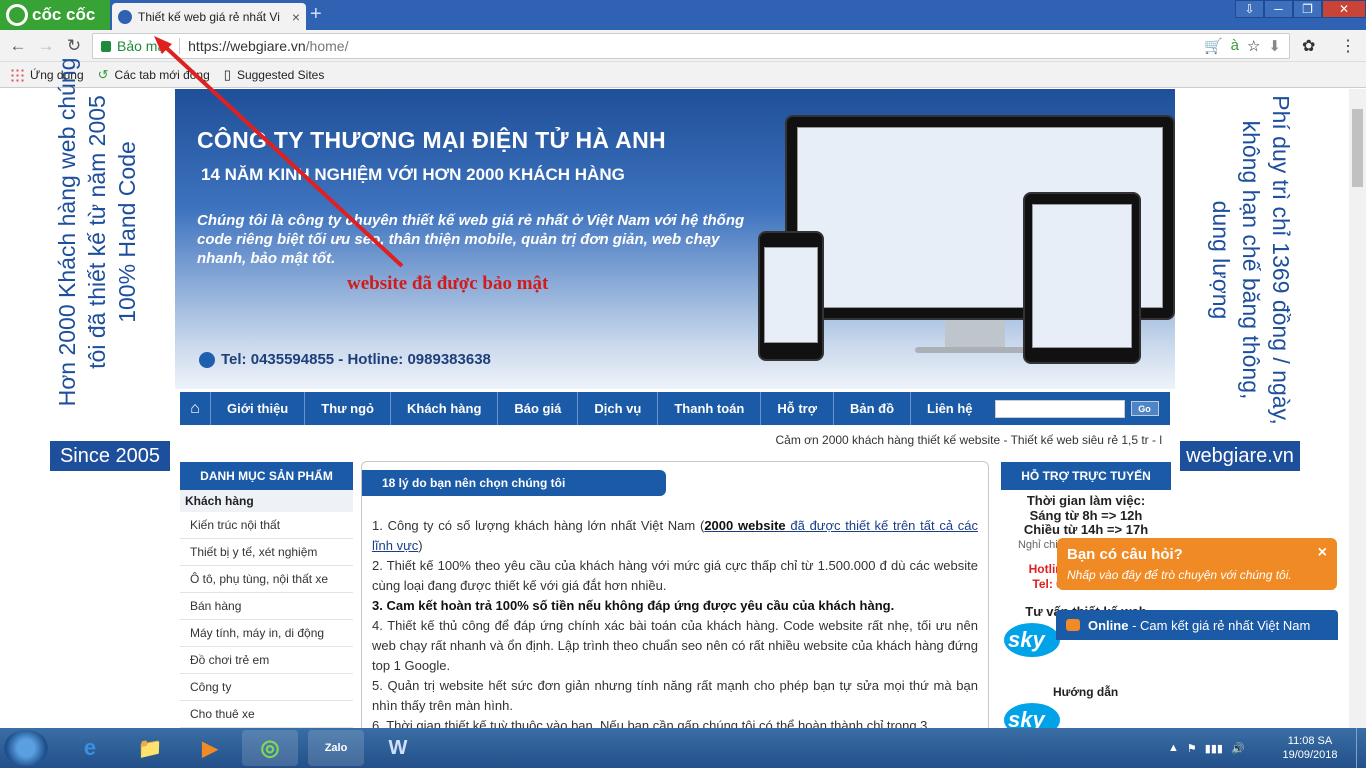 This screenshot has height=768, width=1366. Describe the element at coordinates (1357, 148) in the screenshot. I see `scrollbar-thumb` at that location.